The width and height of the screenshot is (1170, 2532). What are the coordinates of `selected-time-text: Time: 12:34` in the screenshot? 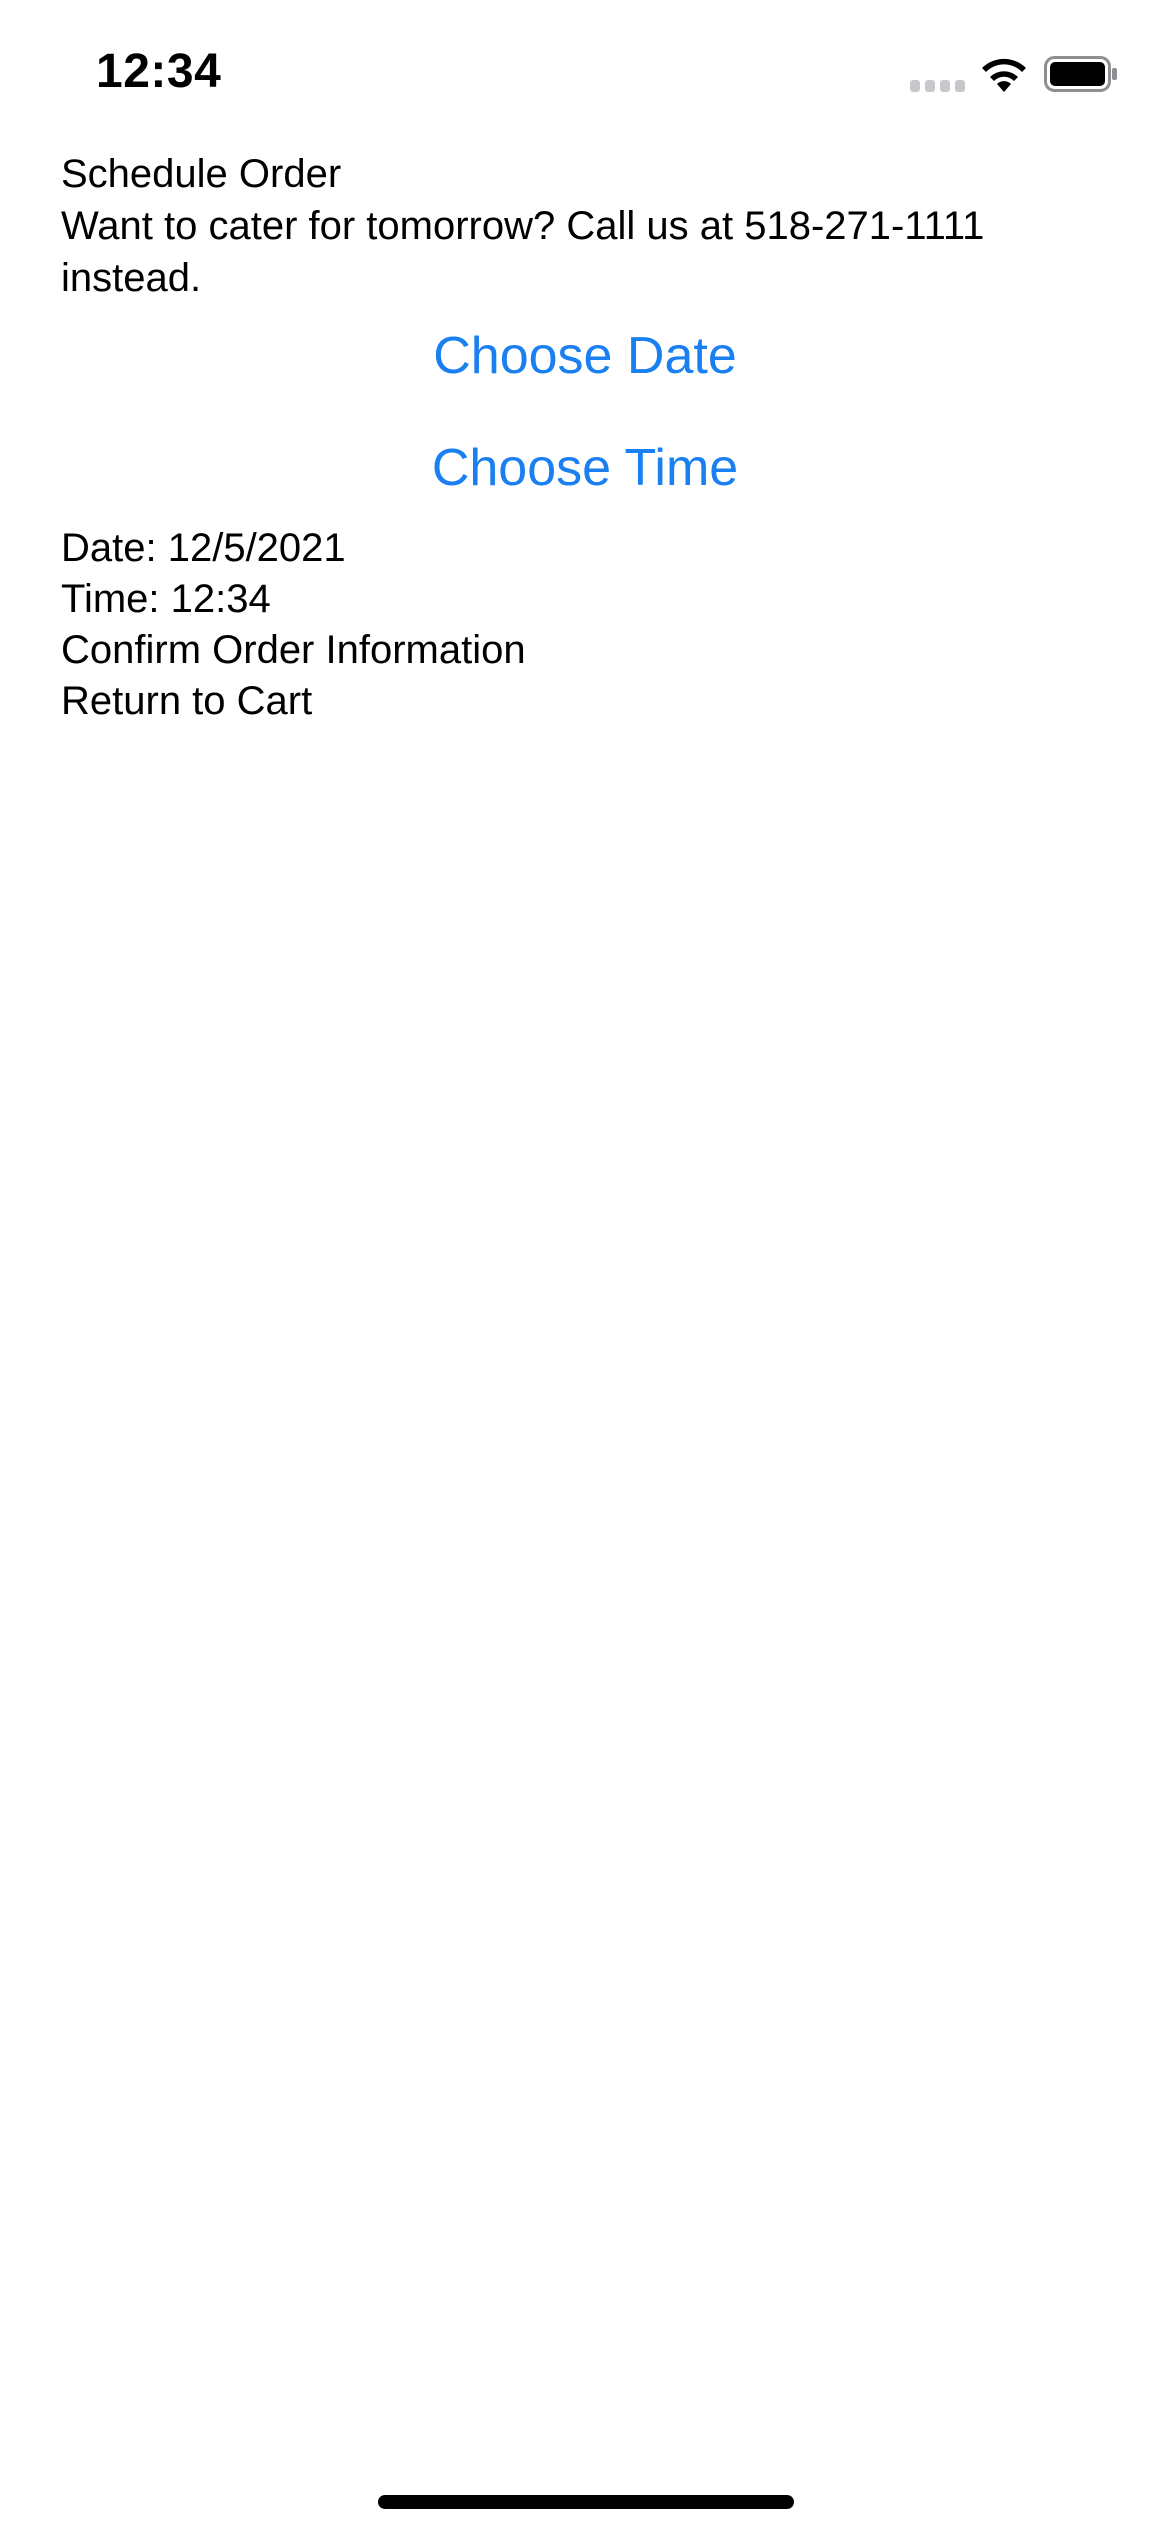 It's located at (166, 599).